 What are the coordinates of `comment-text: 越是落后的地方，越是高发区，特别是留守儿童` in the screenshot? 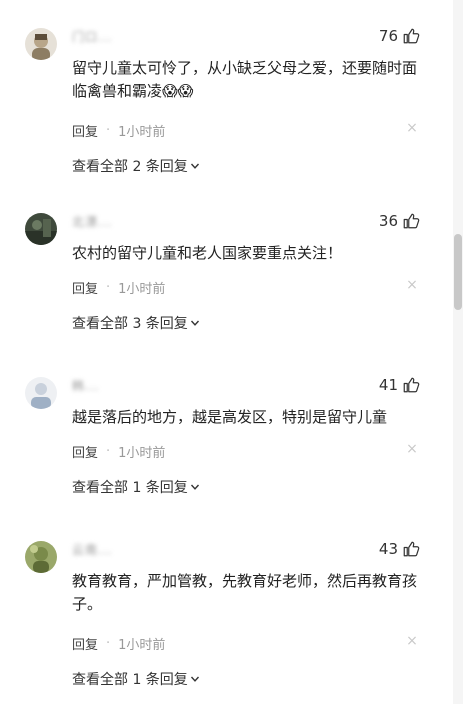 It's located at (230, 417).